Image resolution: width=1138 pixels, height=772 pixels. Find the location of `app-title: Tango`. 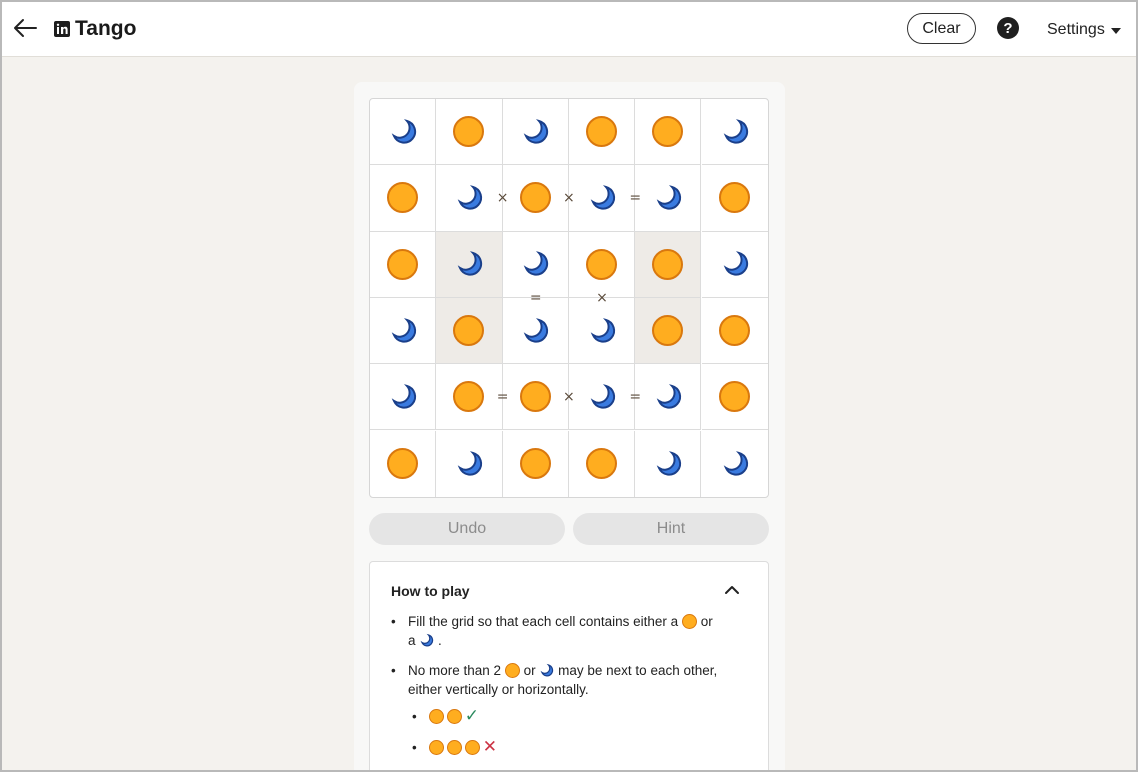

app-title: Tango is located at coordinates (106, 28).